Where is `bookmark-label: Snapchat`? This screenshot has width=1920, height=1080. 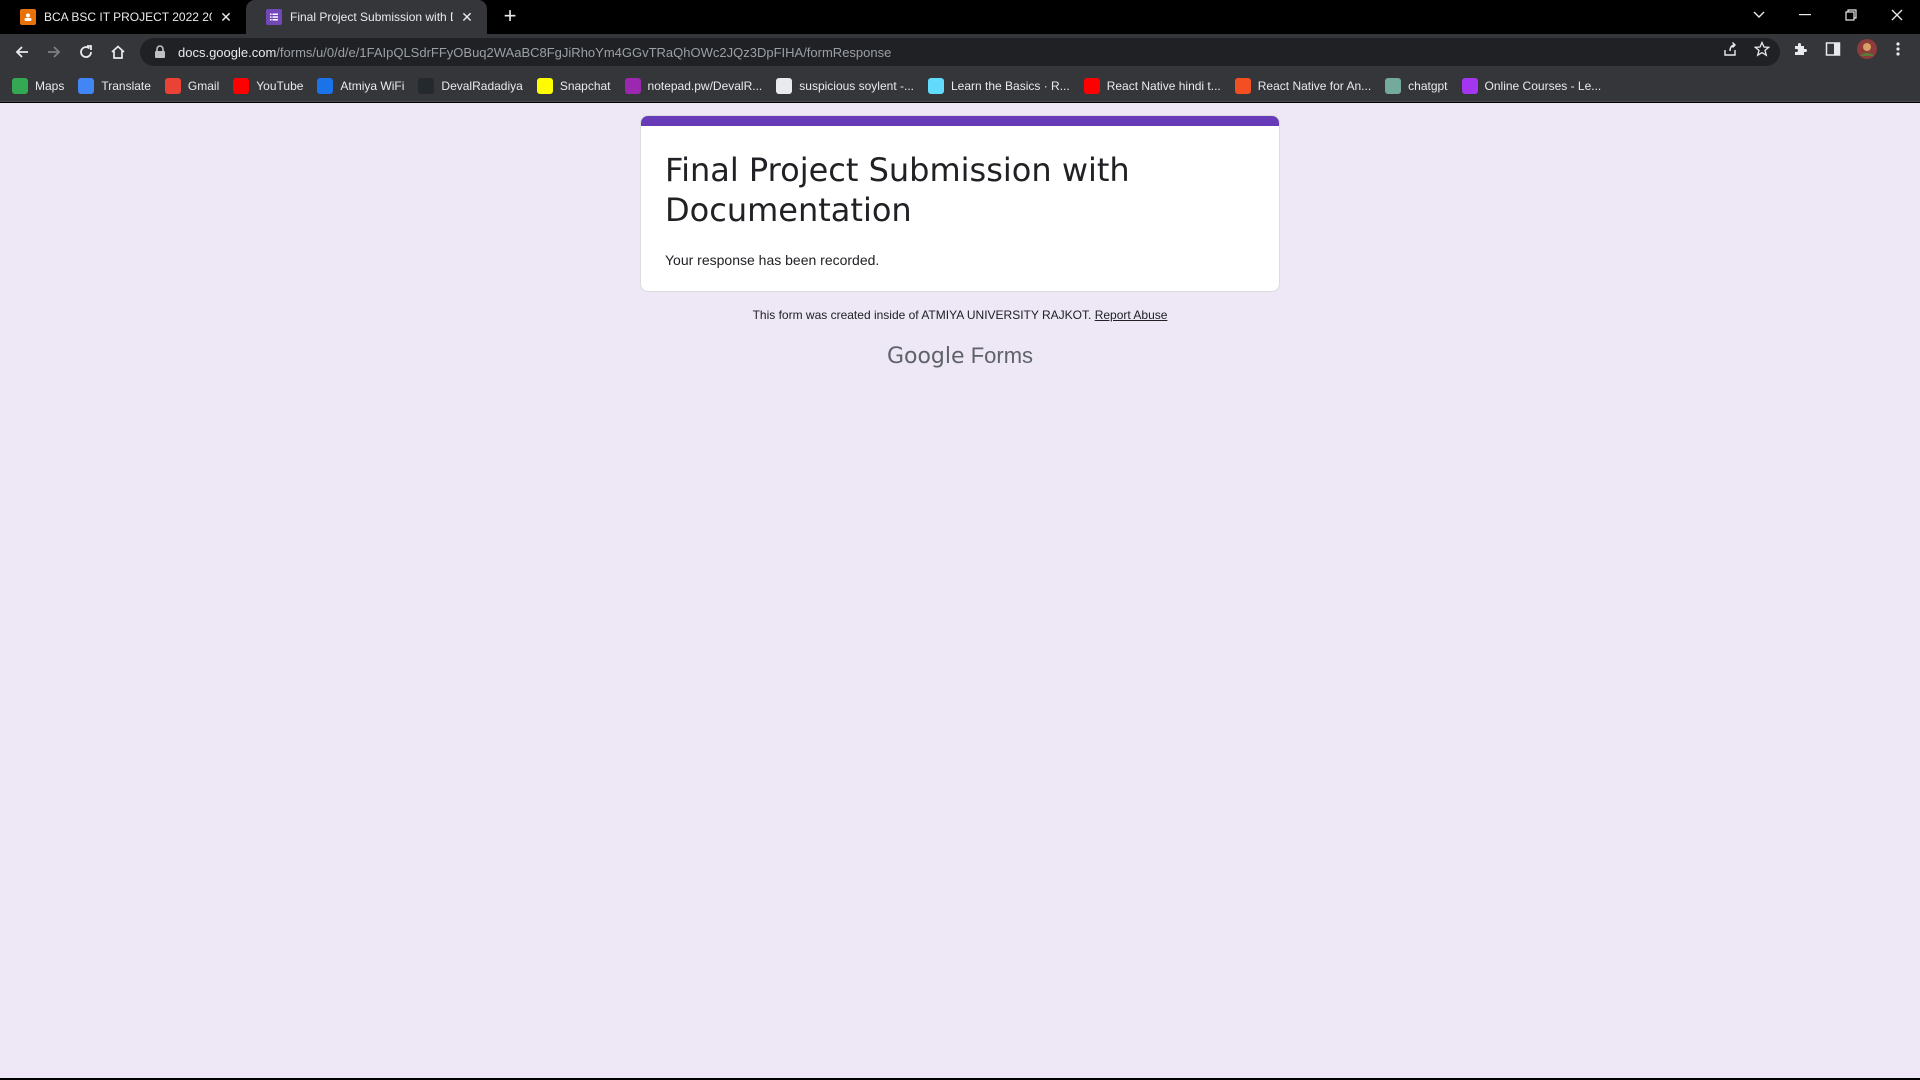
bookmark-label: Snapchat is located at coordinates (585, 85).